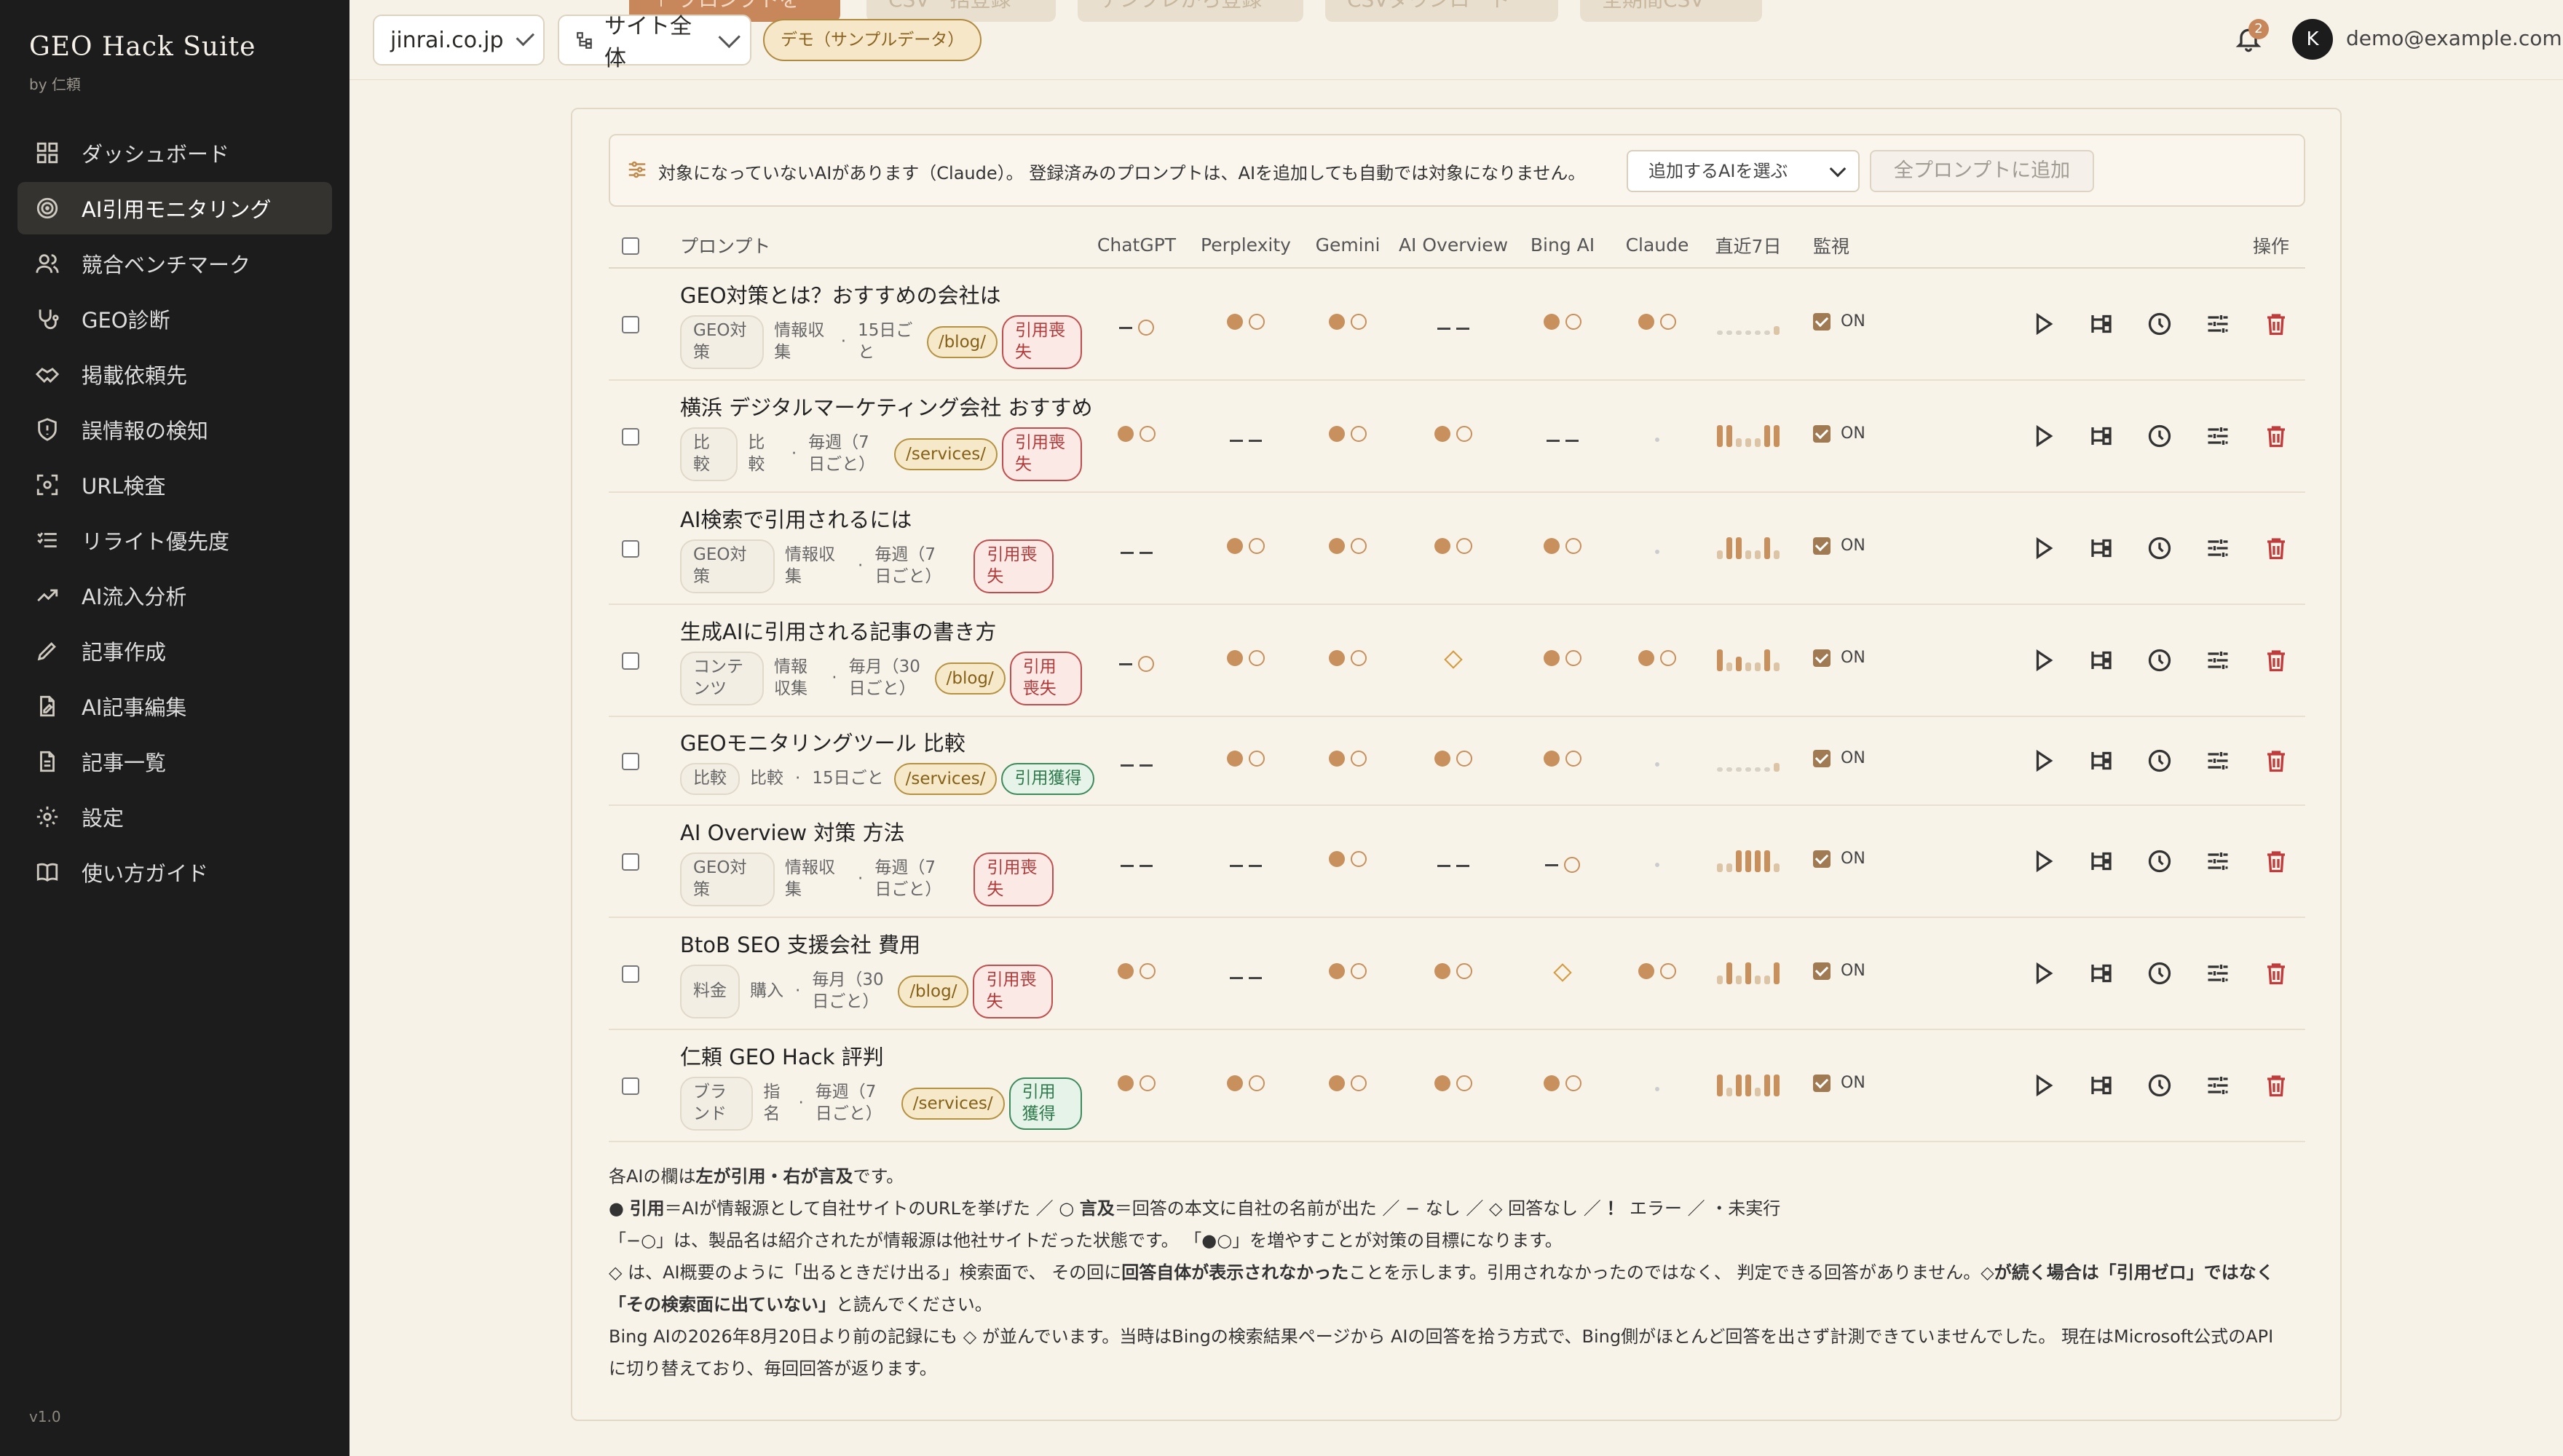 The width and height of the screenshot is (2563, 1456). I want to click on sidebar-item-handshake: 掲載依頼先, so click(174, 374).